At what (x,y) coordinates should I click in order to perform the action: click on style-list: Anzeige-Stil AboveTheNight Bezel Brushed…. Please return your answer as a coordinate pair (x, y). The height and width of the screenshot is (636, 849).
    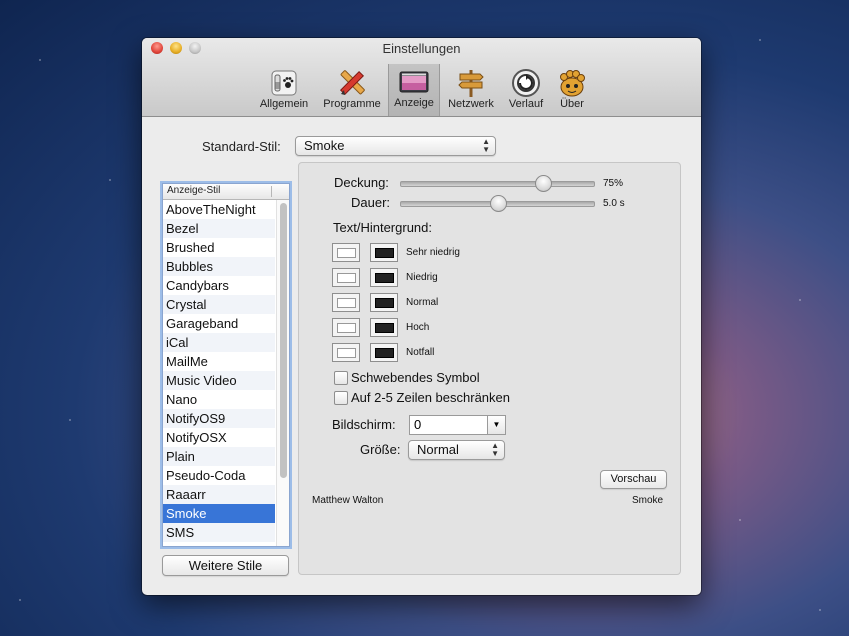
    Looking at the image, I should click on (226, 365).